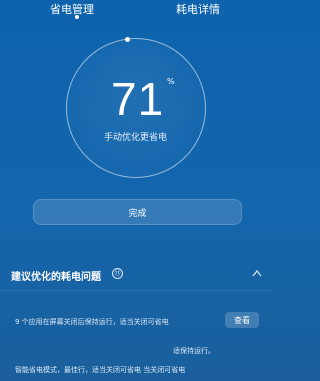 The width and height of the screenshot is (320, 381). Describe the element at coordinates (136, 138) in the screenshot. I see `gauge-subtitle: 手动优化更省电` at that location.